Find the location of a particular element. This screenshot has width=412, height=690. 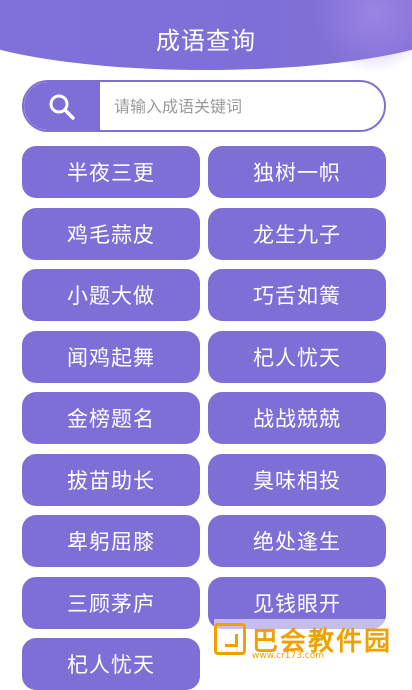

idiom-button: 战战兢兢 is located at coordinates (297, 418).